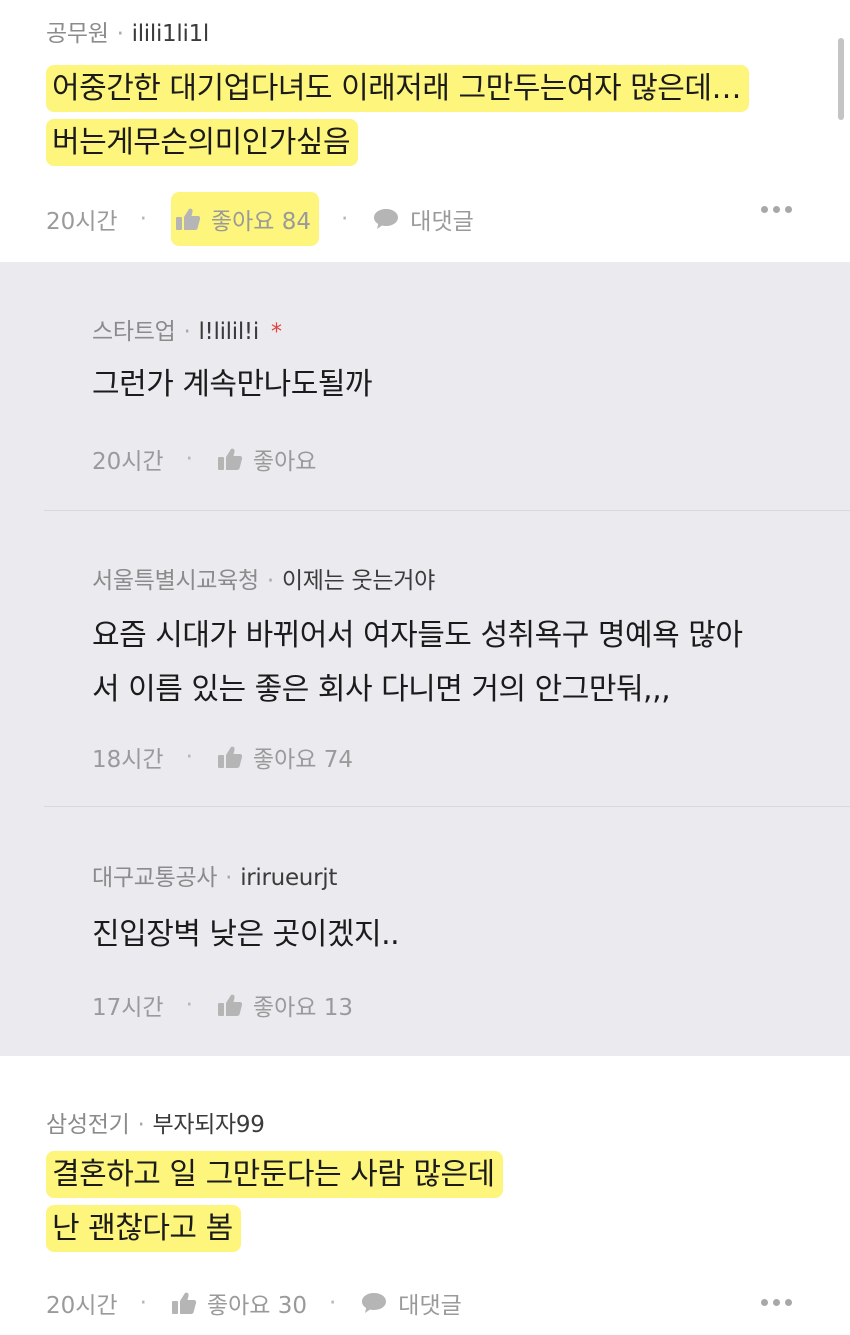  What do you see at coordinates (134, 332) in the screenshot?
I see `company-name: 스타트업` at bounding box center [134, 332].